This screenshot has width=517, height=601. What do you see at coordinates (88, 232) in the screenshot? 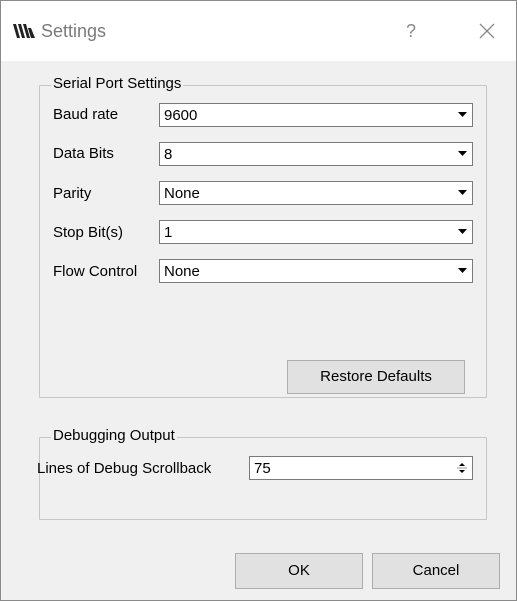
I see `stop-bits-label: Stop Bit(s)` at bounding box center [88, 232].